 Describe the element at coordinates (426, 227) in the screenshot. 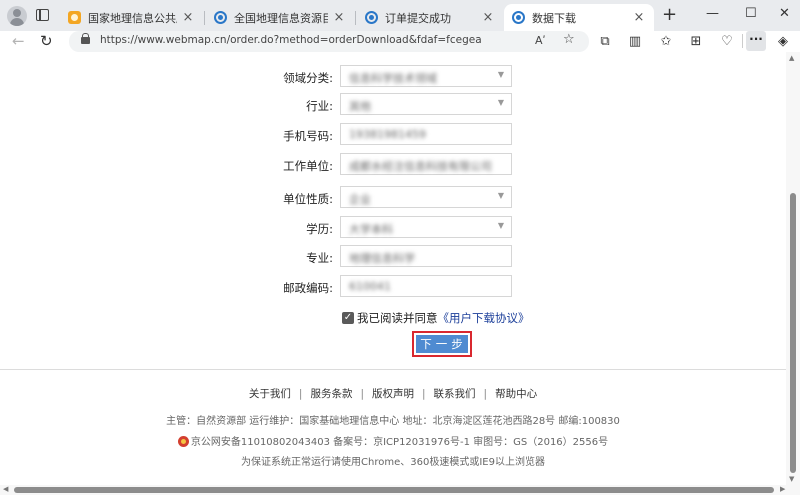

I see `education-select: 大学本科 ▼` at that location.